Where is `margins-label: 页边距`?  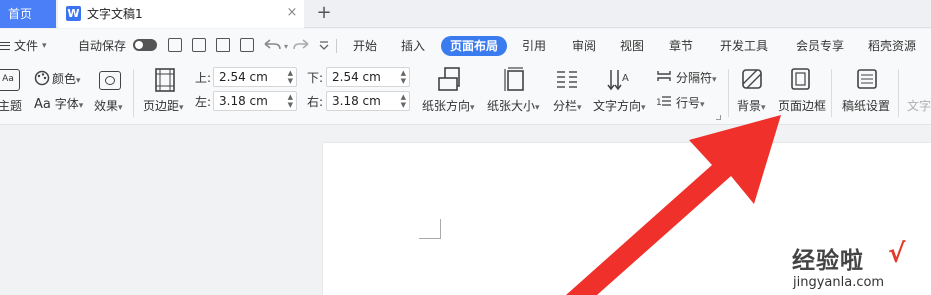
margins-label: 页边距 is located at coordinates (161, 106).